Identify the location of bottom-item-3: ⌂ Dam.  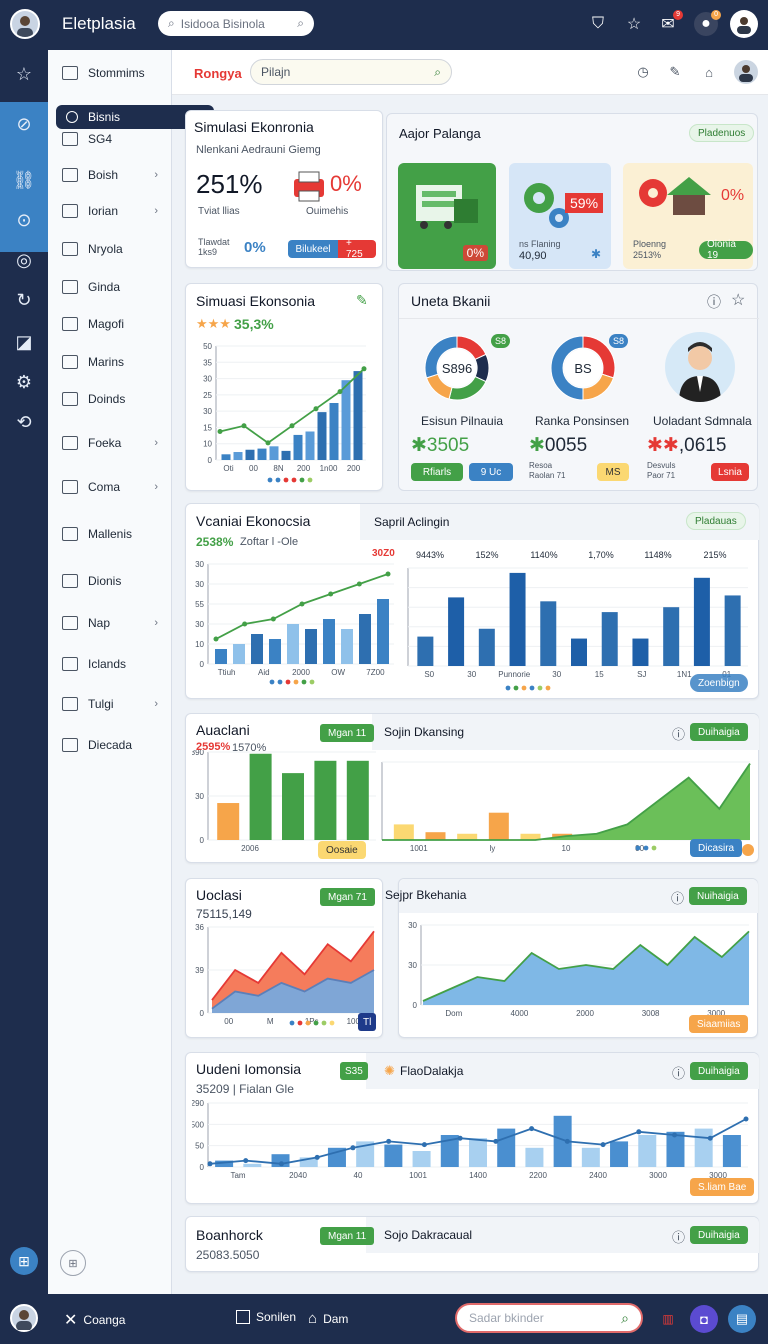
(328, 1318).